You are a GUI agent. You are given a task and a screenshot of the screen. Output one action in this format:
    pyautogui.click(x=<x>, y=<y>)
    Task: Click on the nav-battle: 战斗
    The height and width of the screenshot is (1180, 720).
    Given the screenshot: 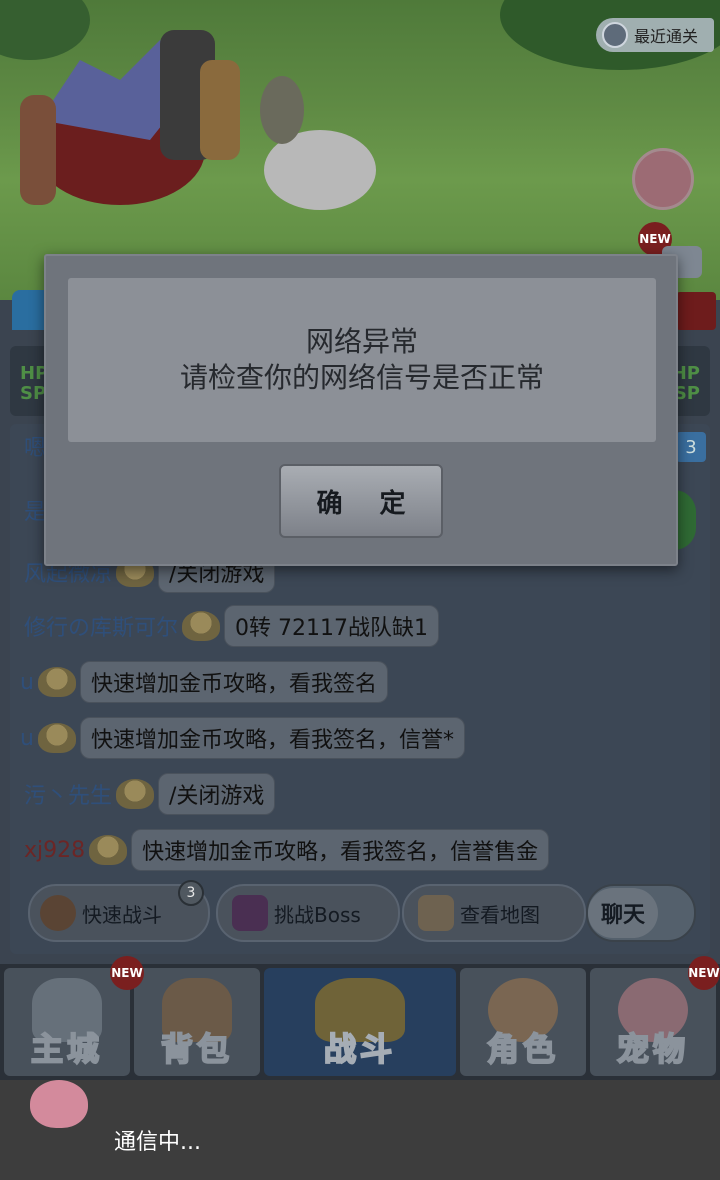 What is the action you would take?
    pyautogui.click(x=360, y=1022)
    